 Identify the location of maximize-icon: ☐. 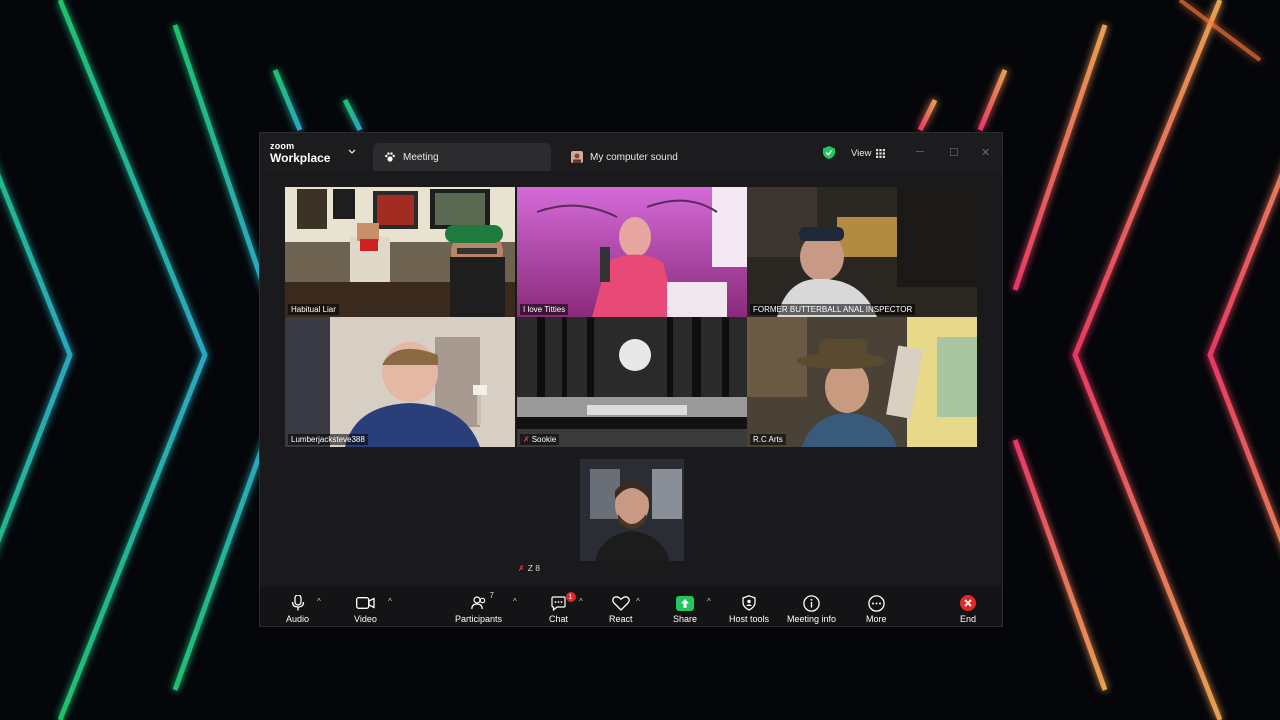
(954, 152).